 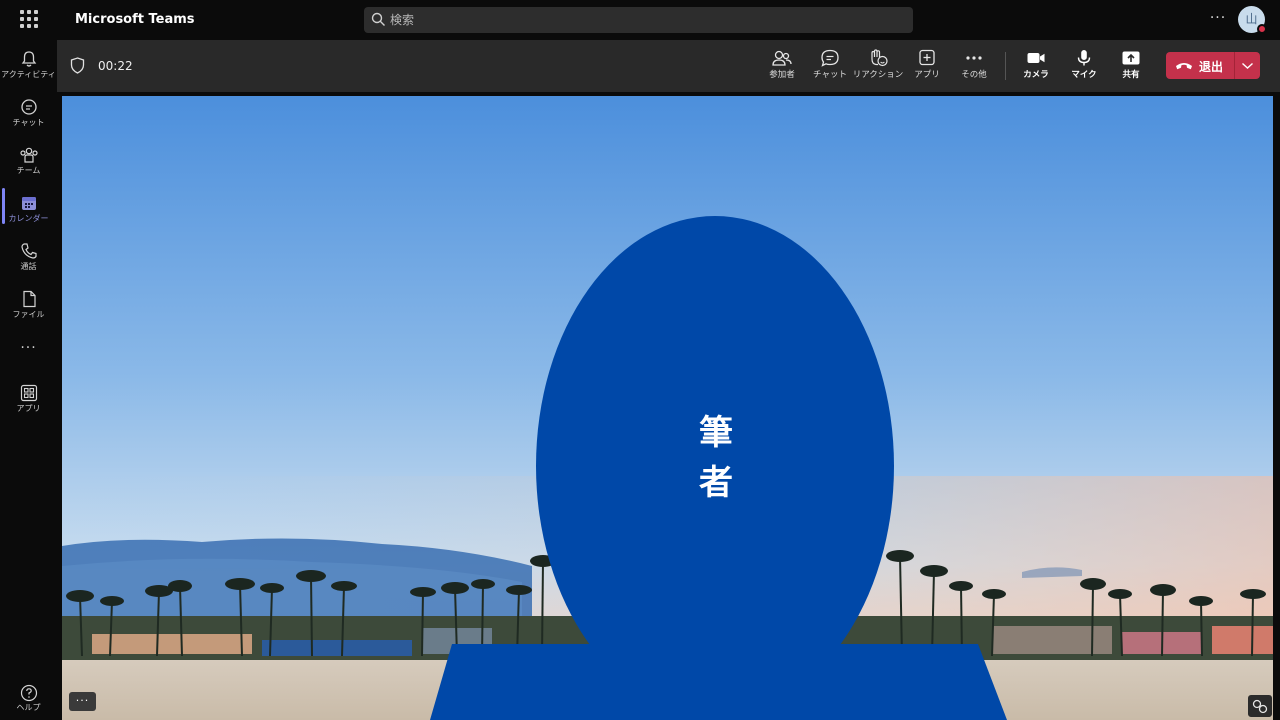 I want to click on rail-label: チャット, so click(x=28, y=122).